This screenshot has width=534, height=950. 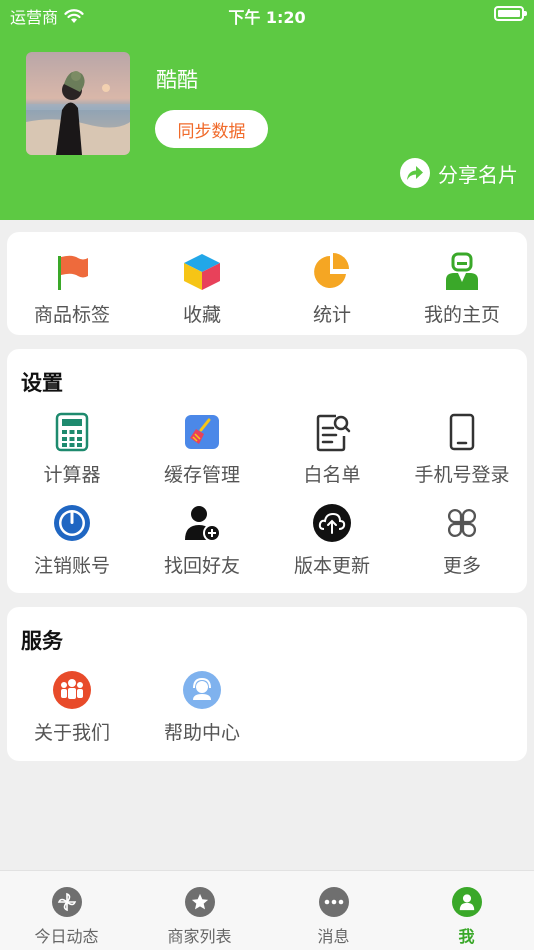 What do you see at coordinates (42, 641) in the screenshot?
I see `services-title: 服务` at bounding box center [42, 641].